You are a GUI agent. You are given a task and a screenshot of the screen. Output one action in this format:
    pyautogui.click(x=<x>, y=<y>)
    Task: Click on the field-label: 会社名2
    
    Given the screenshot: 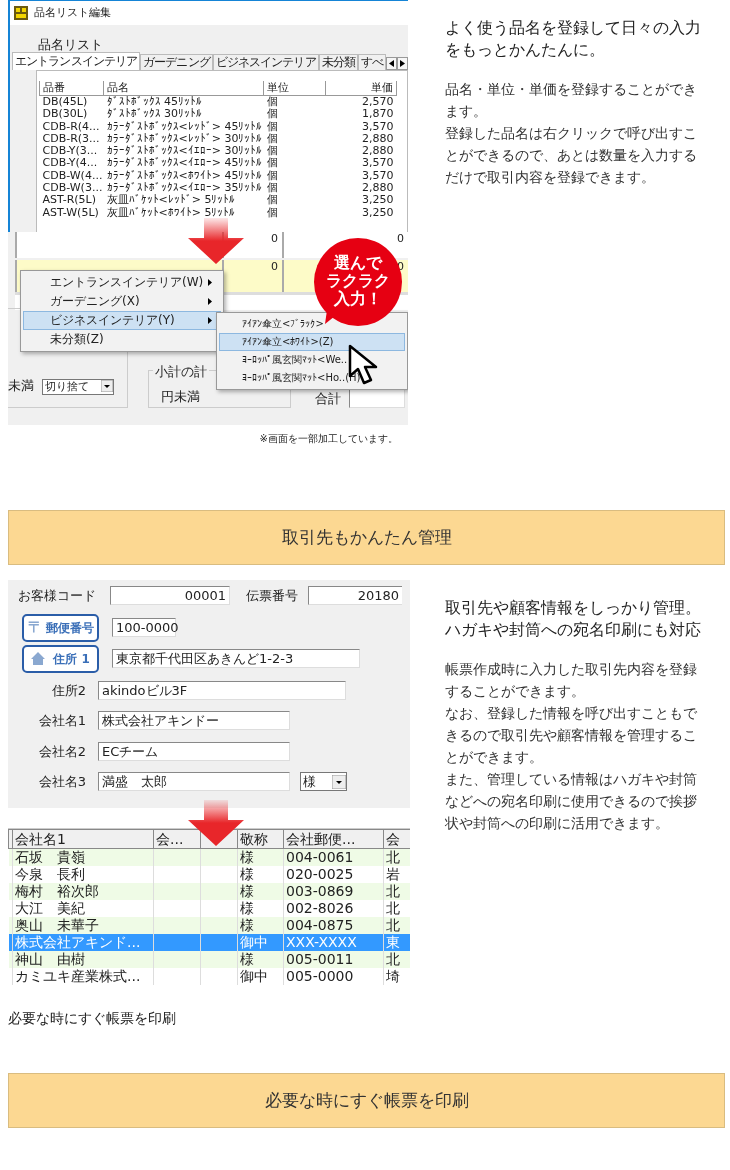 What is the action you would take?
    pyautogui.click(x=62, y=751)
    